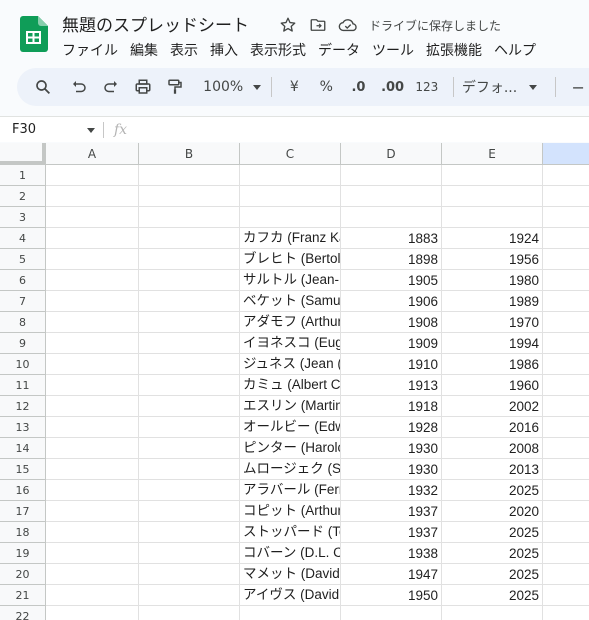 This screenshot has height=620, width=589. Describe the element at coordinates (23, 343) in the screenshot. I see `row-header: 9` at that location.